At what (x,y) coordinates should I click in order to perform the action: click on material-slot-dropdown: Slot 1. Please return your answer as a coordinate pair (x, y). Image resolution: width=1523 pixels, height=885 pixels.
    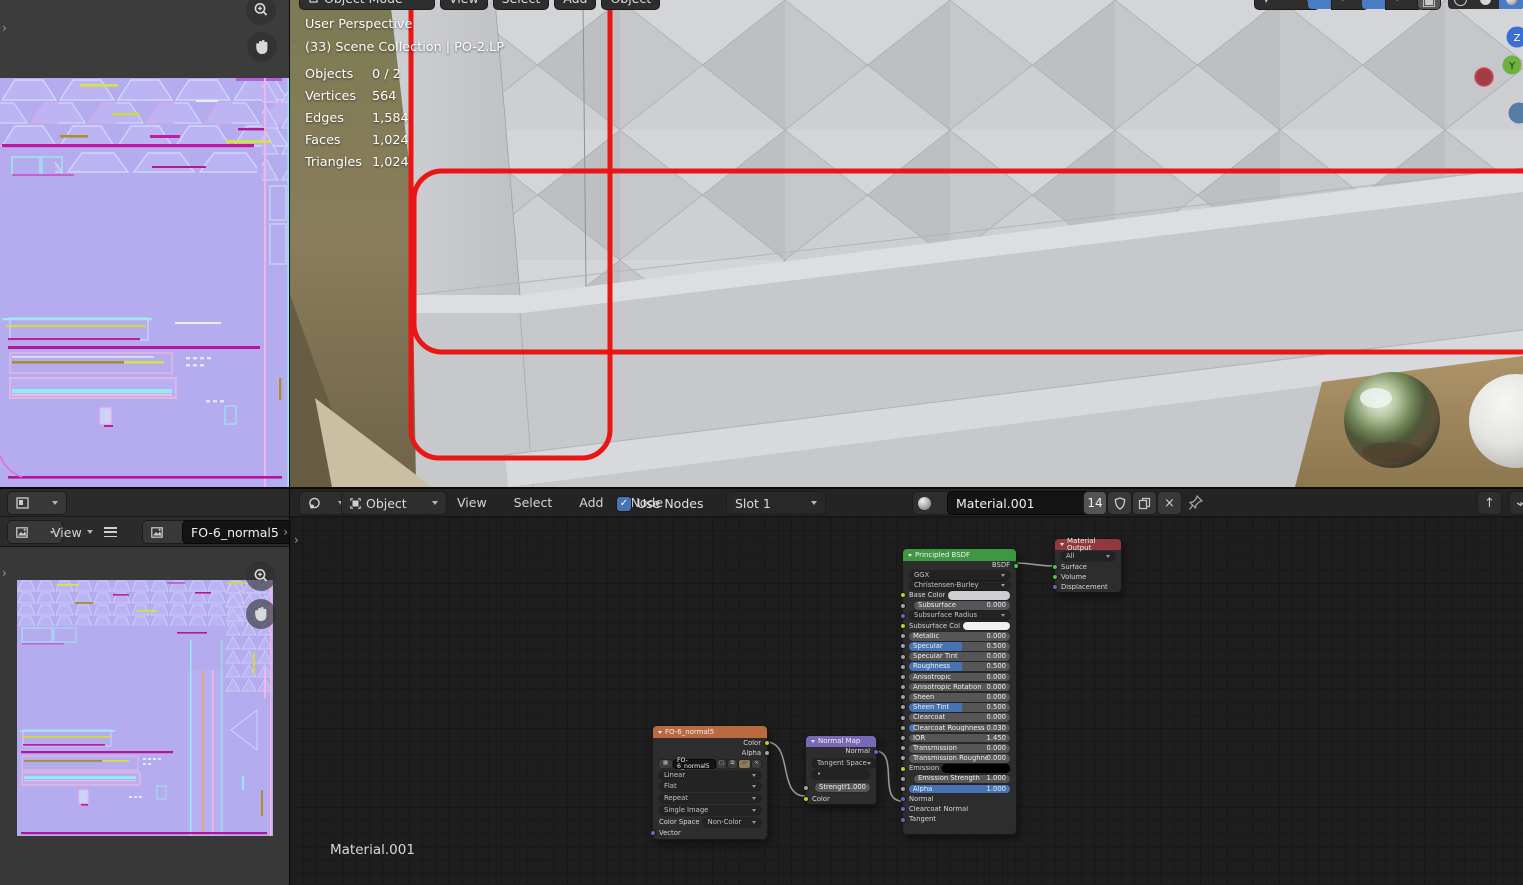
    Looking at the image, I should click on (776, 503).